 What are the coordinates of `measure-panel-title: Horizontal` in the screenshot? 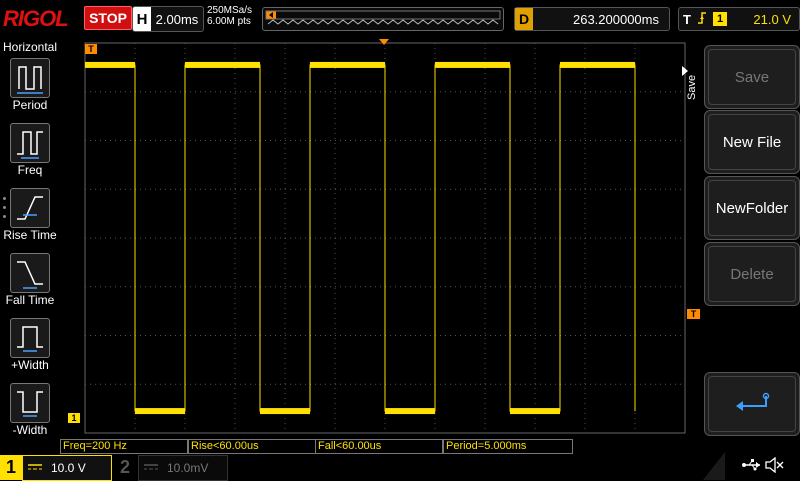 It's located at (30, 47).